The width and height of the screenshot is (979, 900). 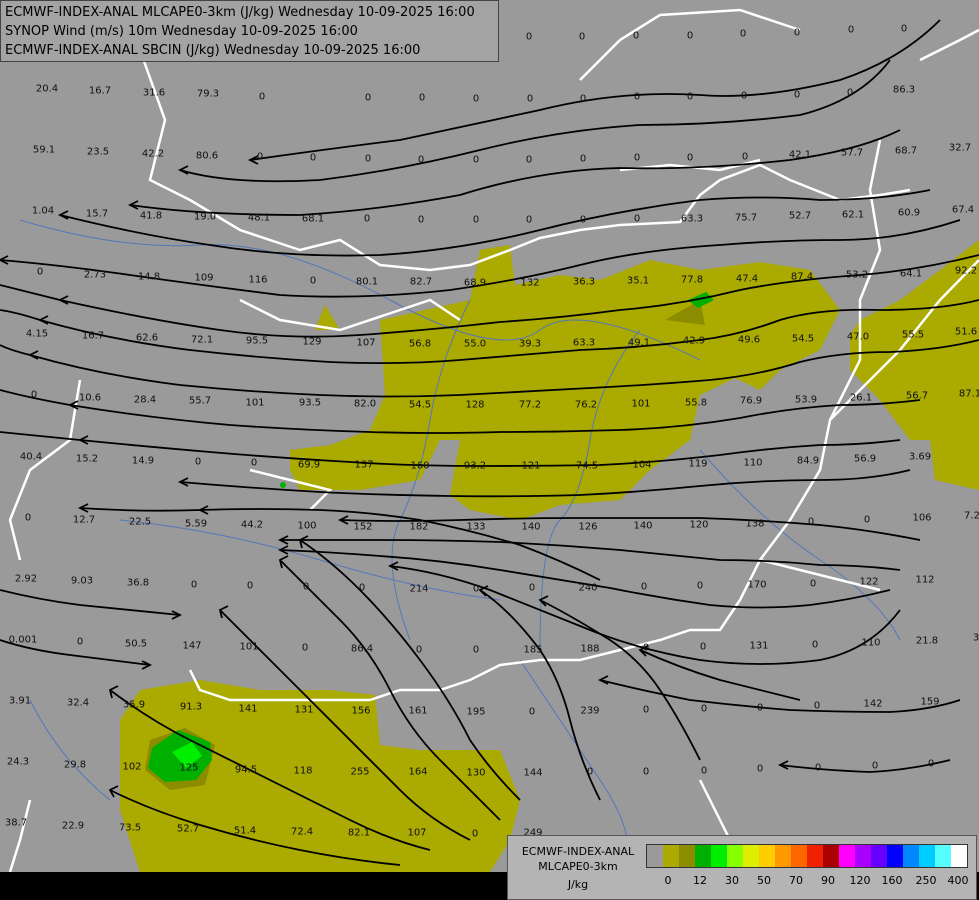 I want to click on map-value-label: 76.9, so click(x=751, y=401).